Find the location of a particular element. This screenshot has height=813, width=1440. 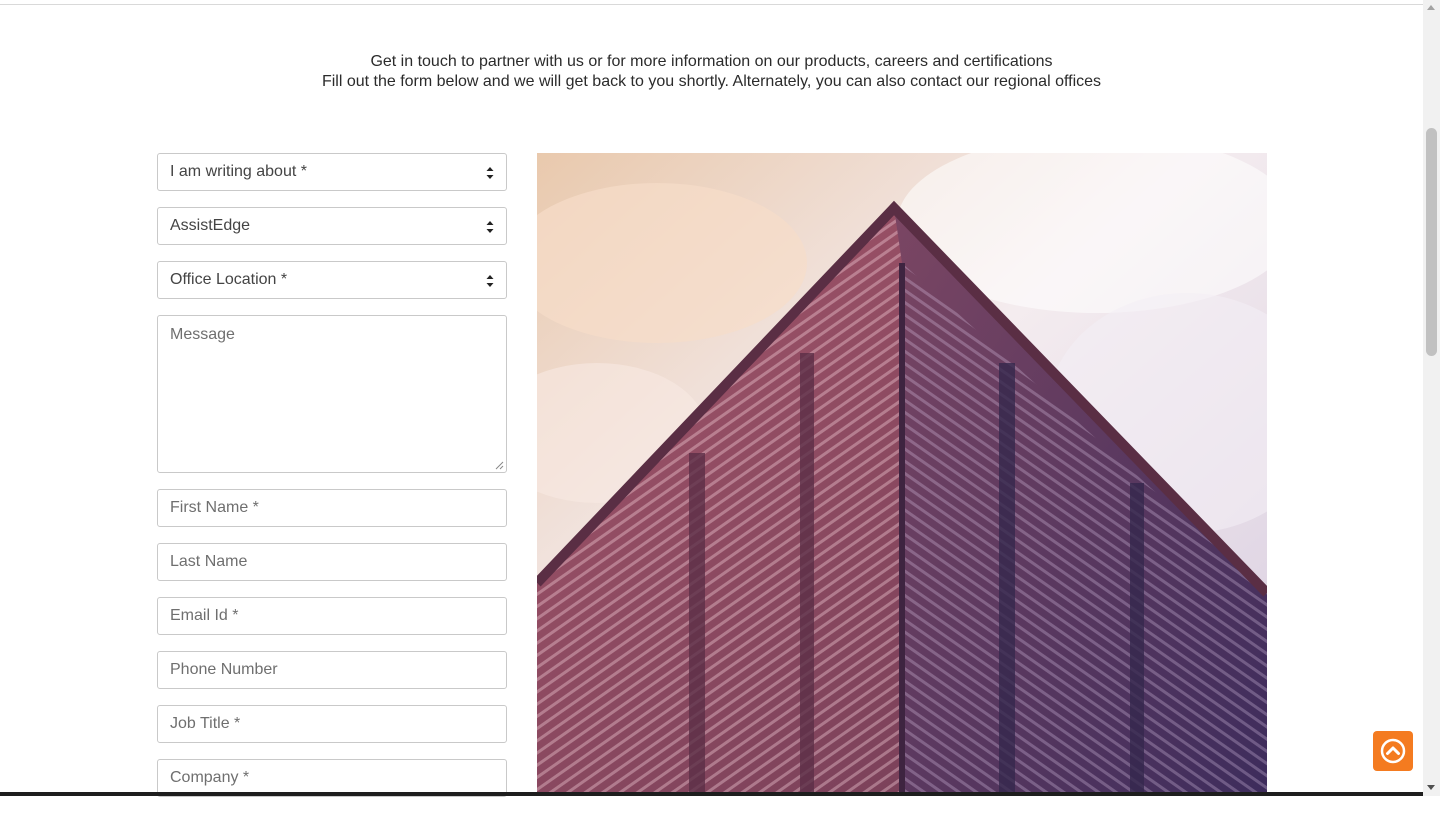

company-placeholder: Company * is located at coordinates (210, 777).